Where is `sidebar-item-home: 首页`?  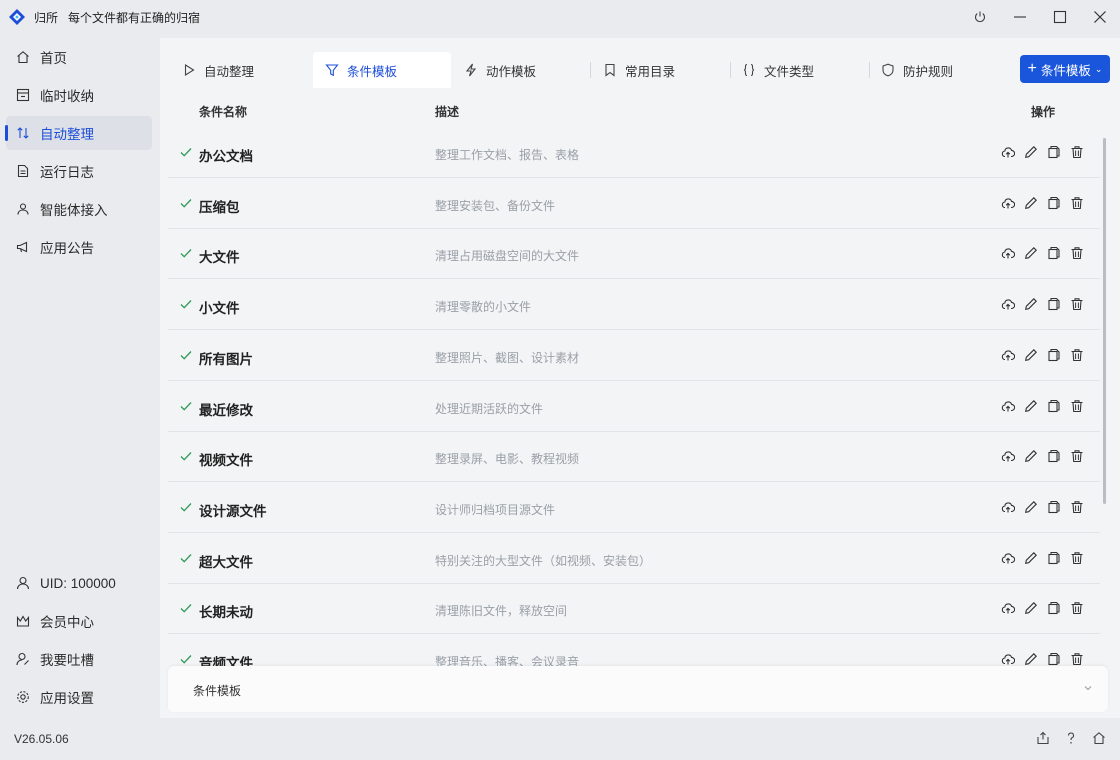
sidebar-item-home: 首页 is located at coordinates (79, 57).